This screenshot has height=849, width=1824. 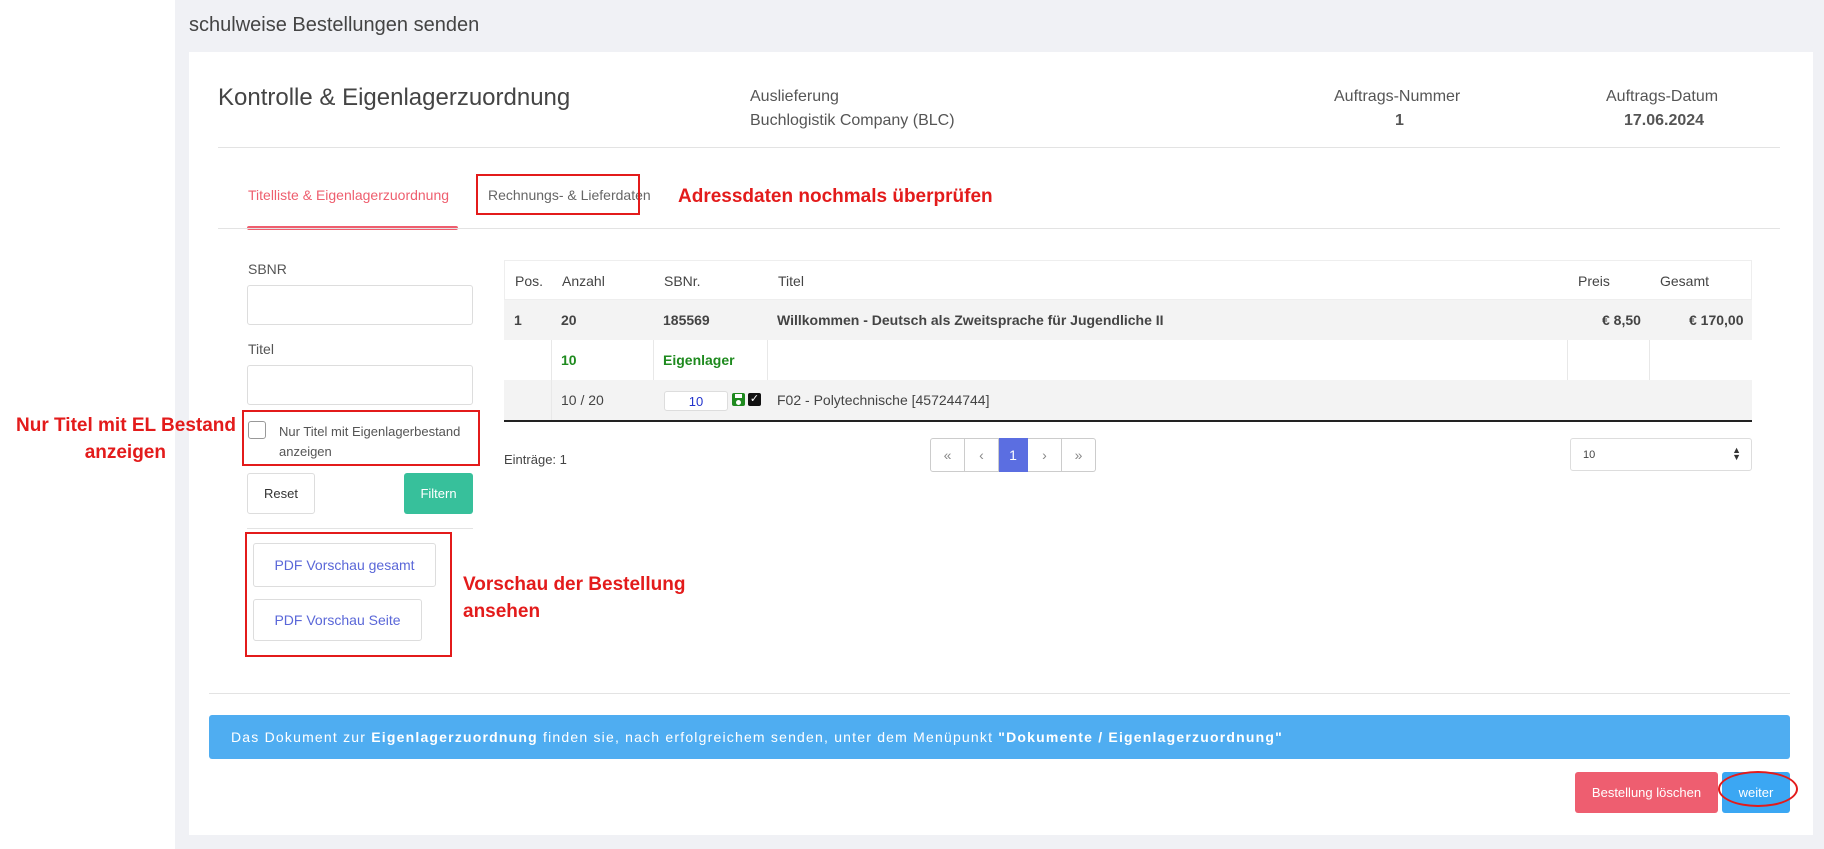 What do you see at coordinates (791, 281) in the screenshot?
I see `col-titel: Titel` at bounding box center [791, 281].